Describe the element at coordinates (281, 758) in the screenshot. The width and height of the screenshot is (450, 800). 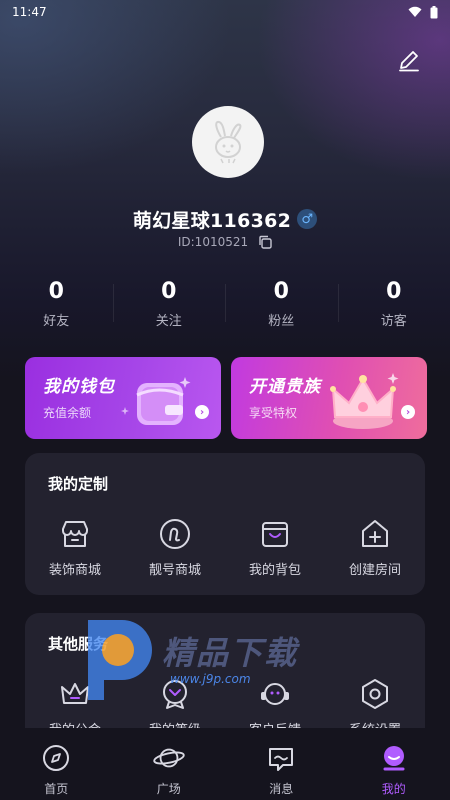
I see `message-icon` at that location.